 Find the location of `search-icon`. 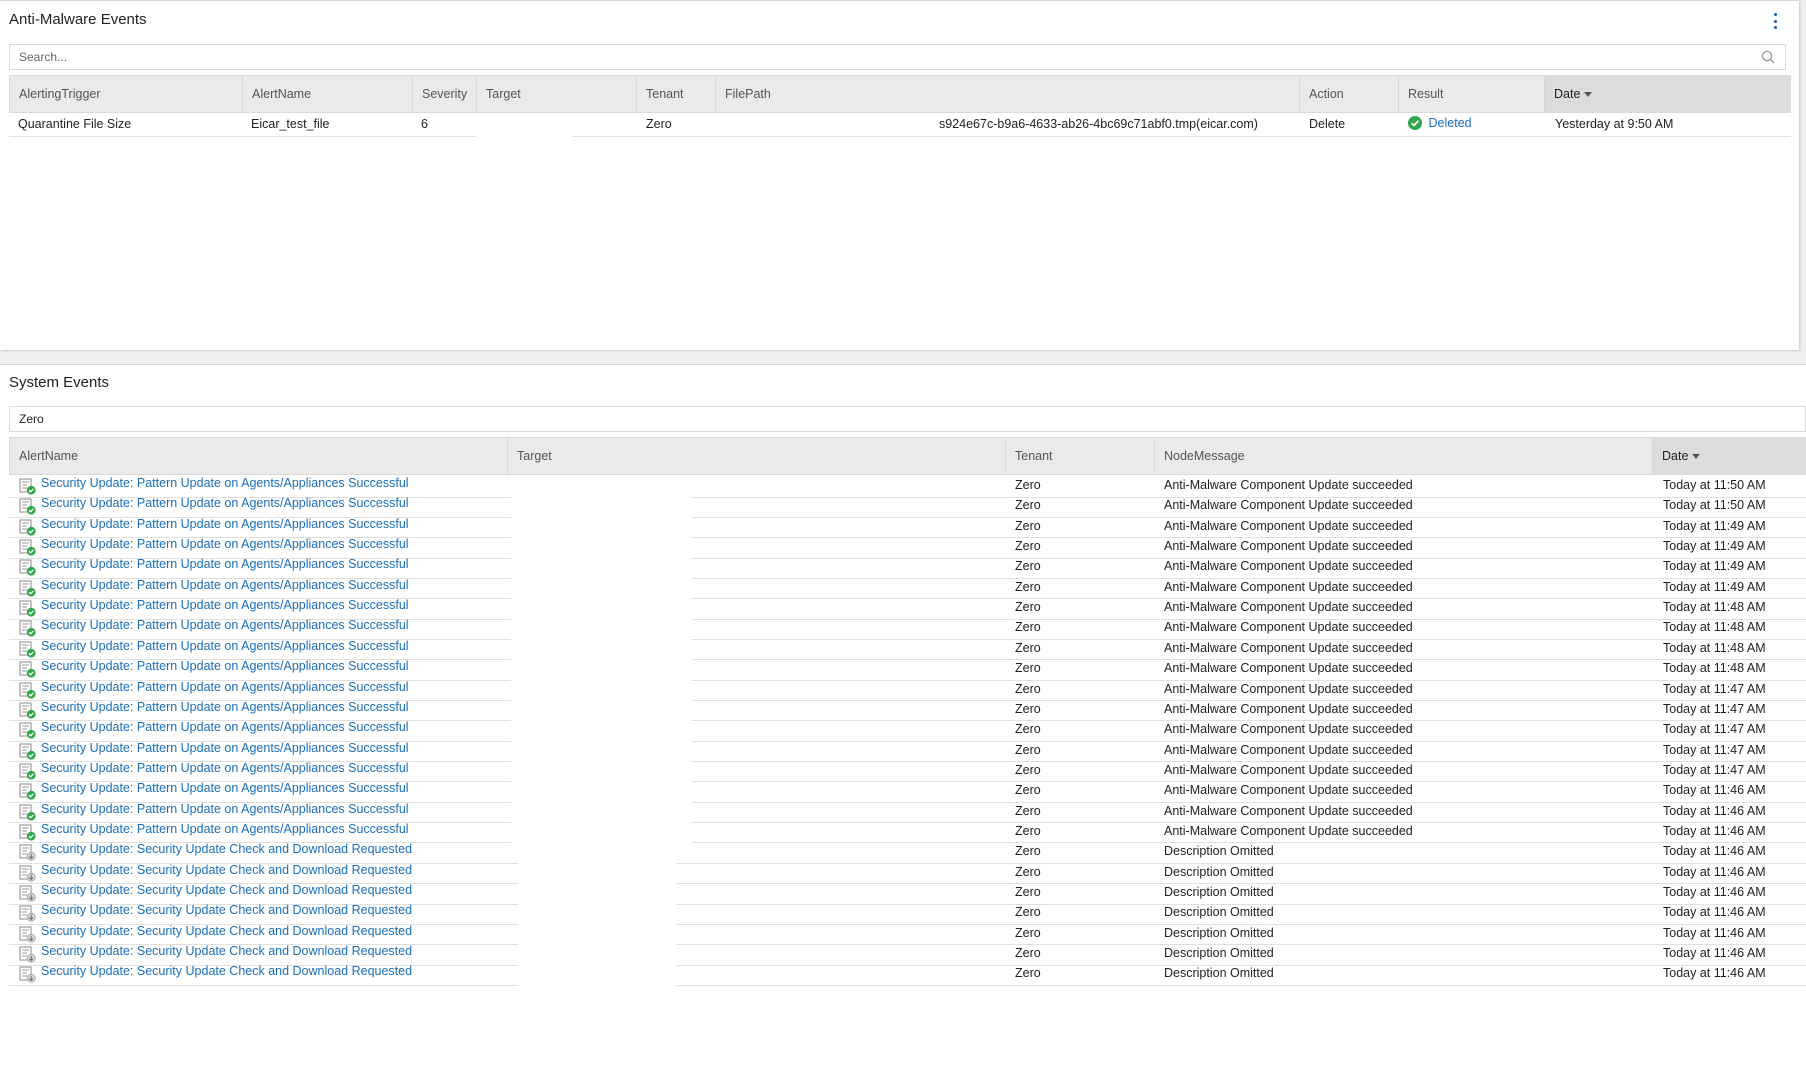

search-icon is located at coordinates (1768, 57).